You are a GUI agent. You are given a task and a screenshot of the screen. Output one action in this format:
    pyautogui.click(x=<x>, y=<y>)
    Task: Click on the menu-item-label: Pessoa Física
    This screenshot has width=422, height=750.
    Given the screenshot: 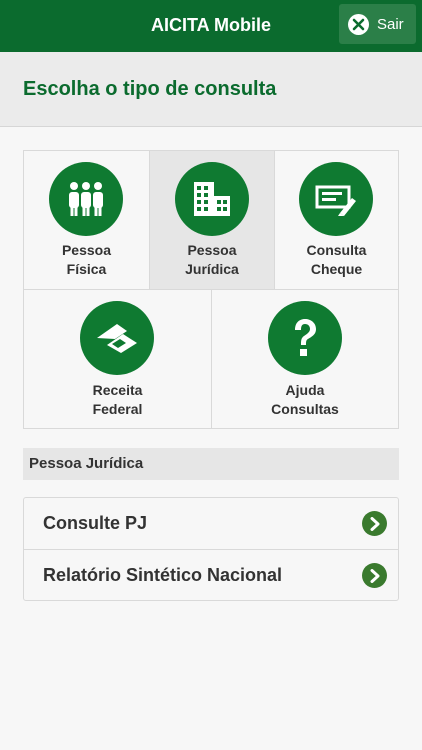 What is the action you would take?
    pyautogui.click(x=86, y=259)
    